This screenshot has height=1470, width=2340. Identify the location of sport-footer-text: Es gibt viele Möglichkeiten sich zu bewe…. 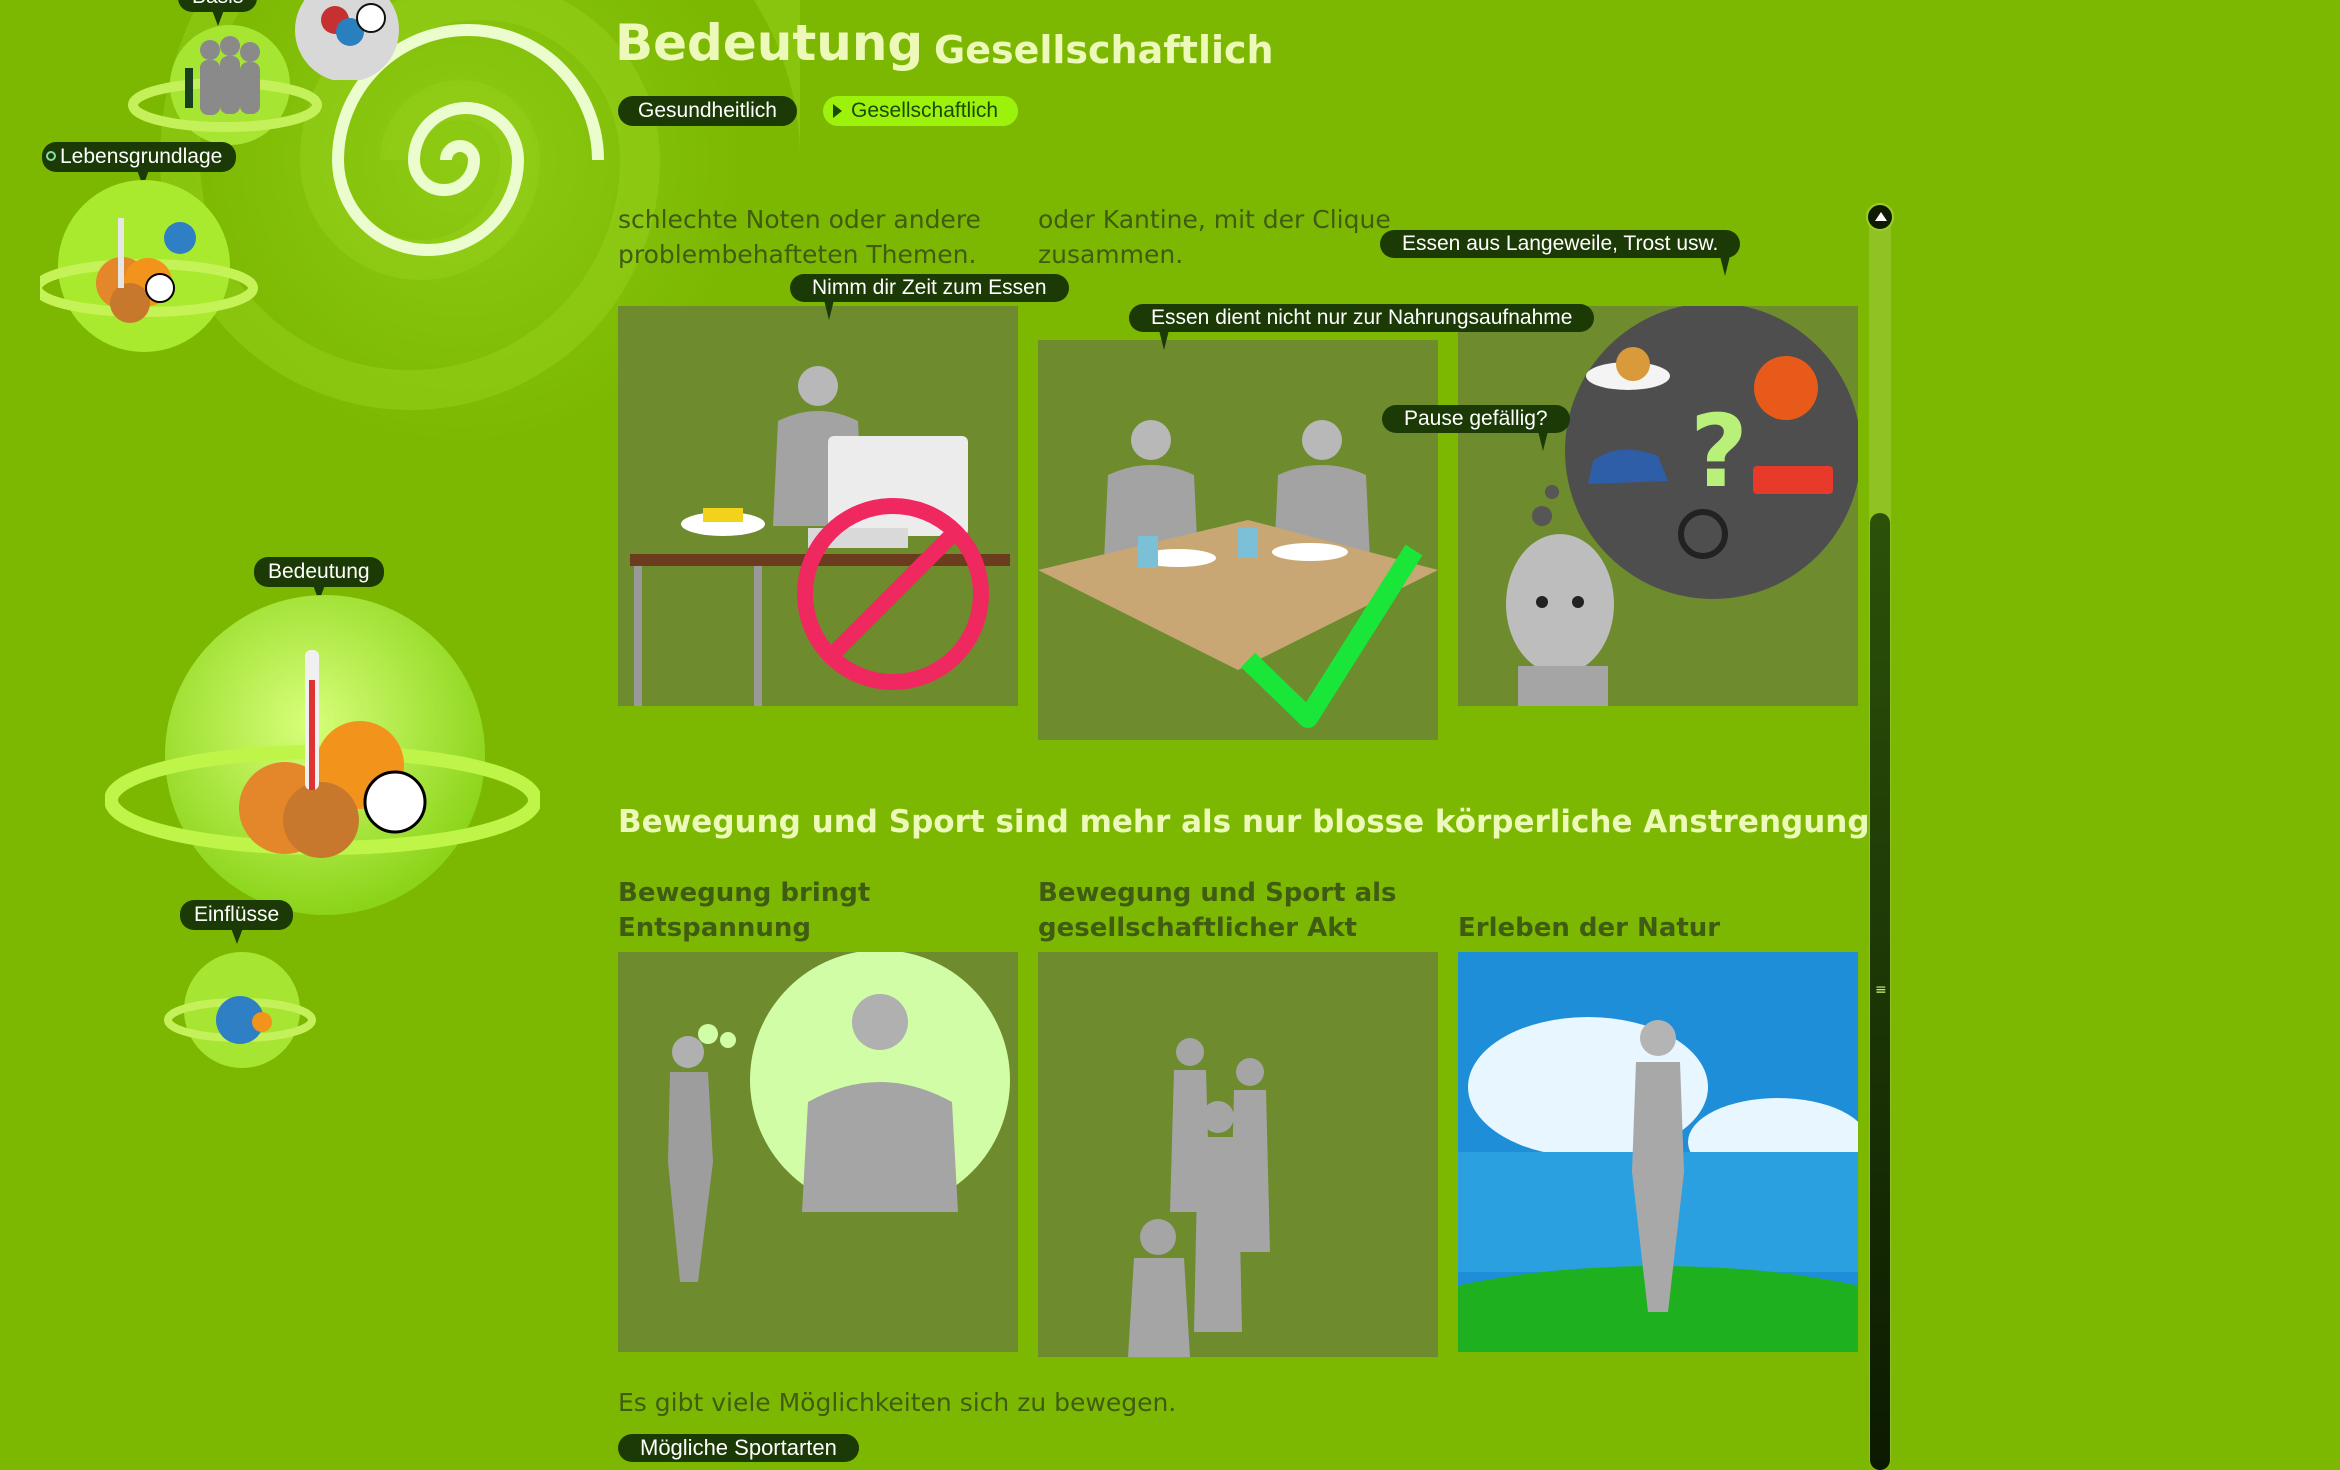
(897, 1402).